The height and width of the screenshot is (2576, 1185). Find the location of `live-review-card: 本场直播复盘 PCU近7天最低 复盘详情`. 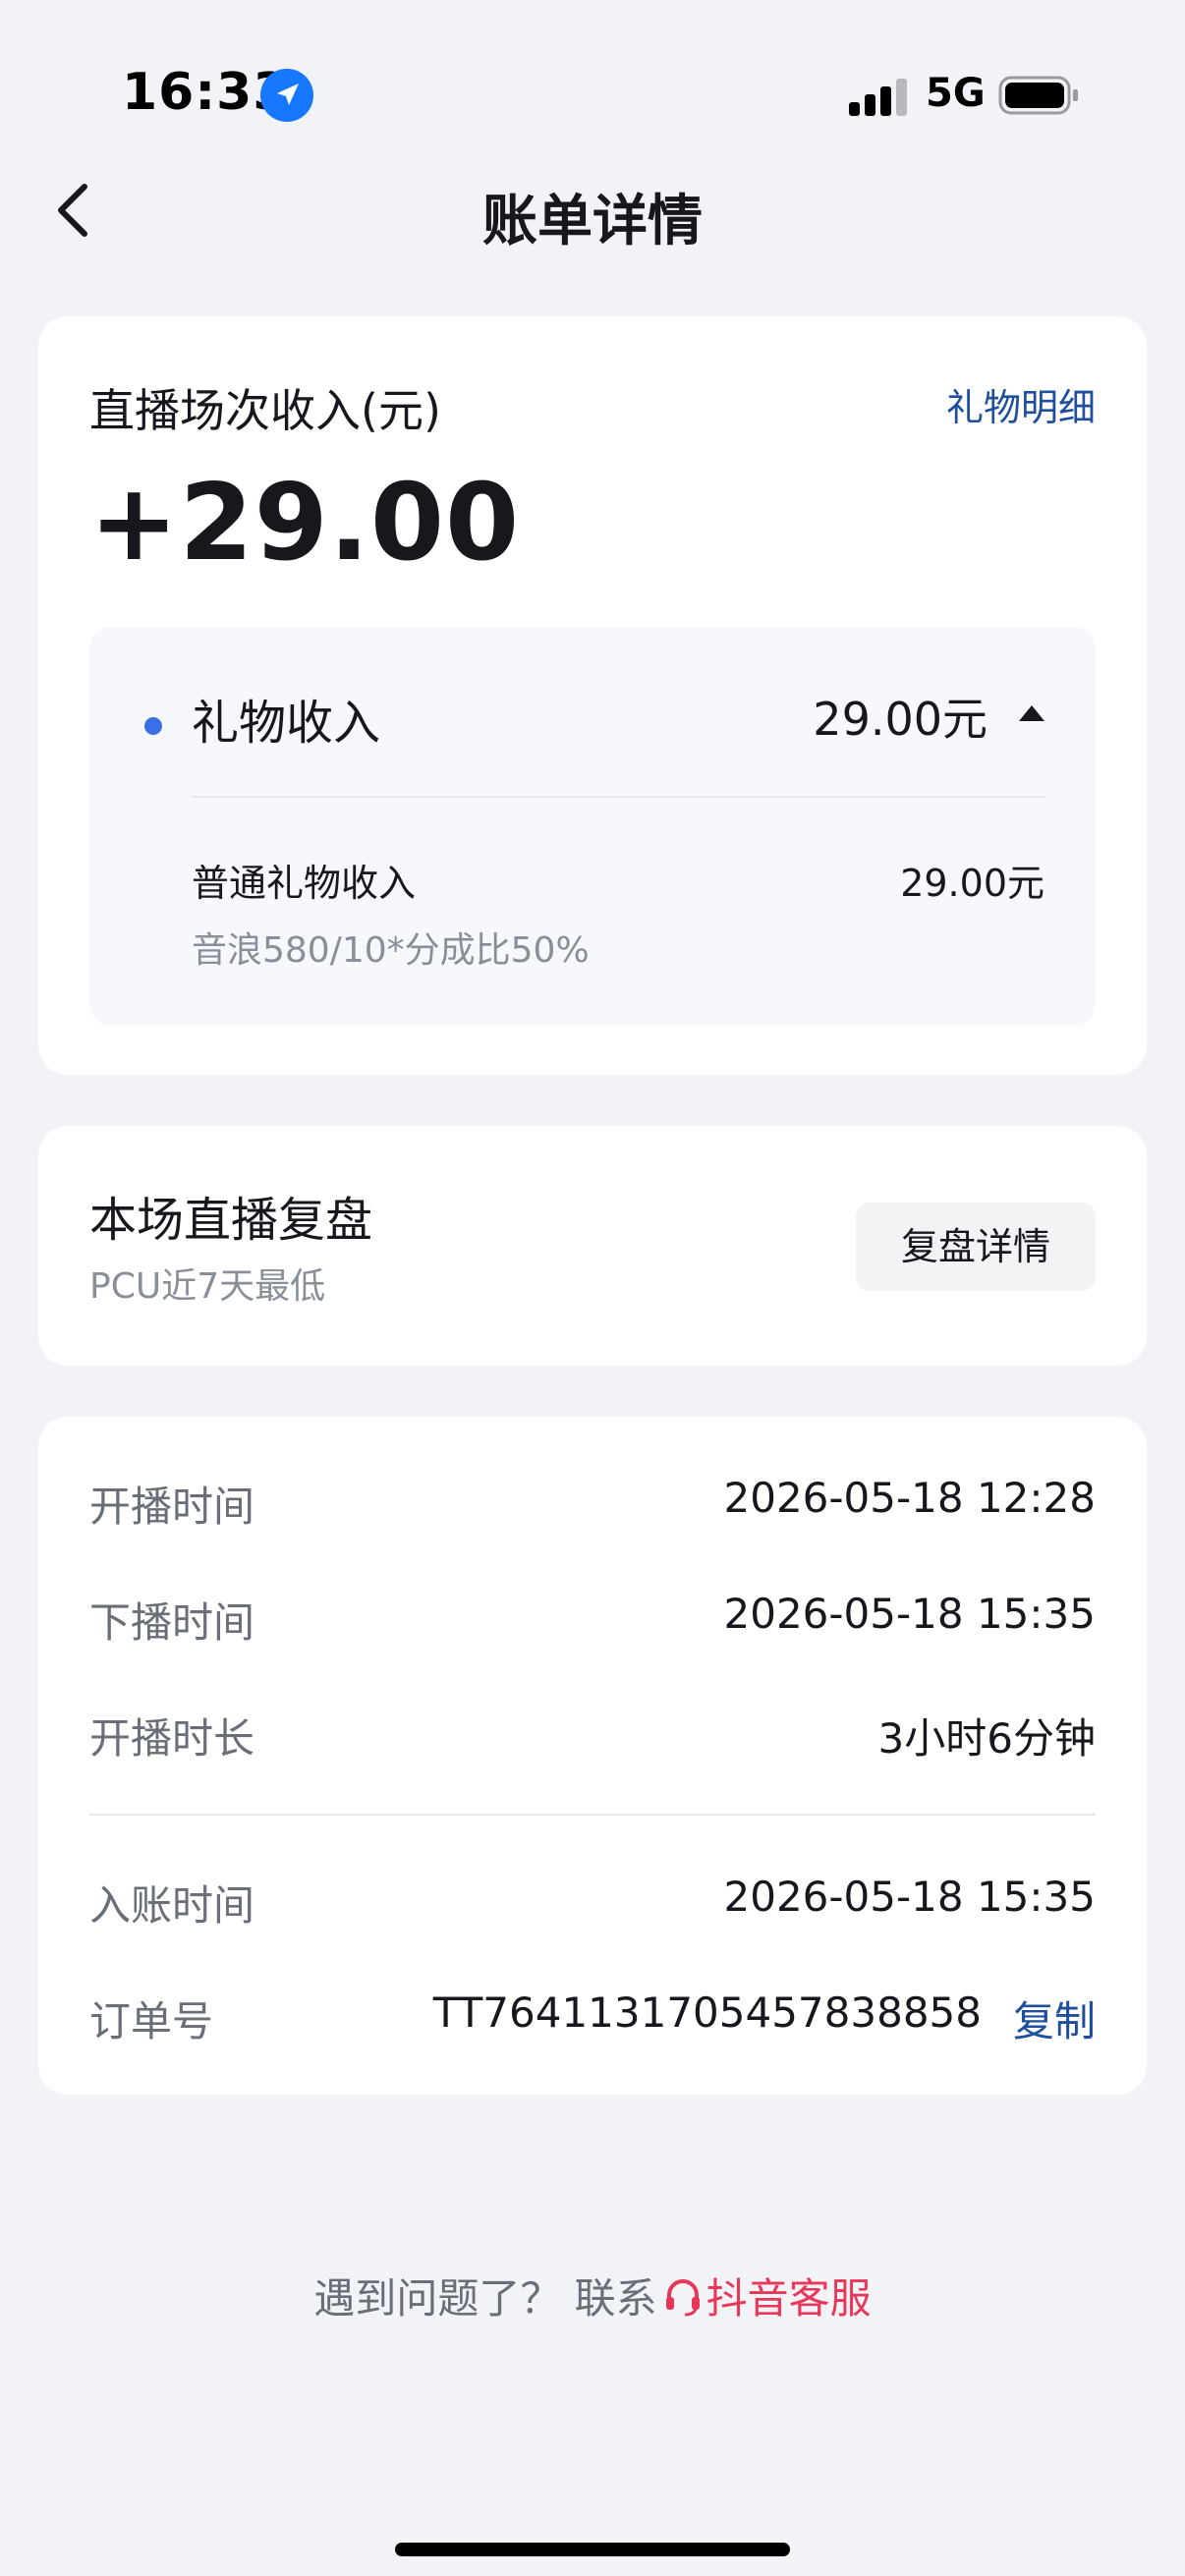

live-review-card: 本场直播复盘 PCU近7天最低 复盘详情 is located at coordinates (592, 1246).